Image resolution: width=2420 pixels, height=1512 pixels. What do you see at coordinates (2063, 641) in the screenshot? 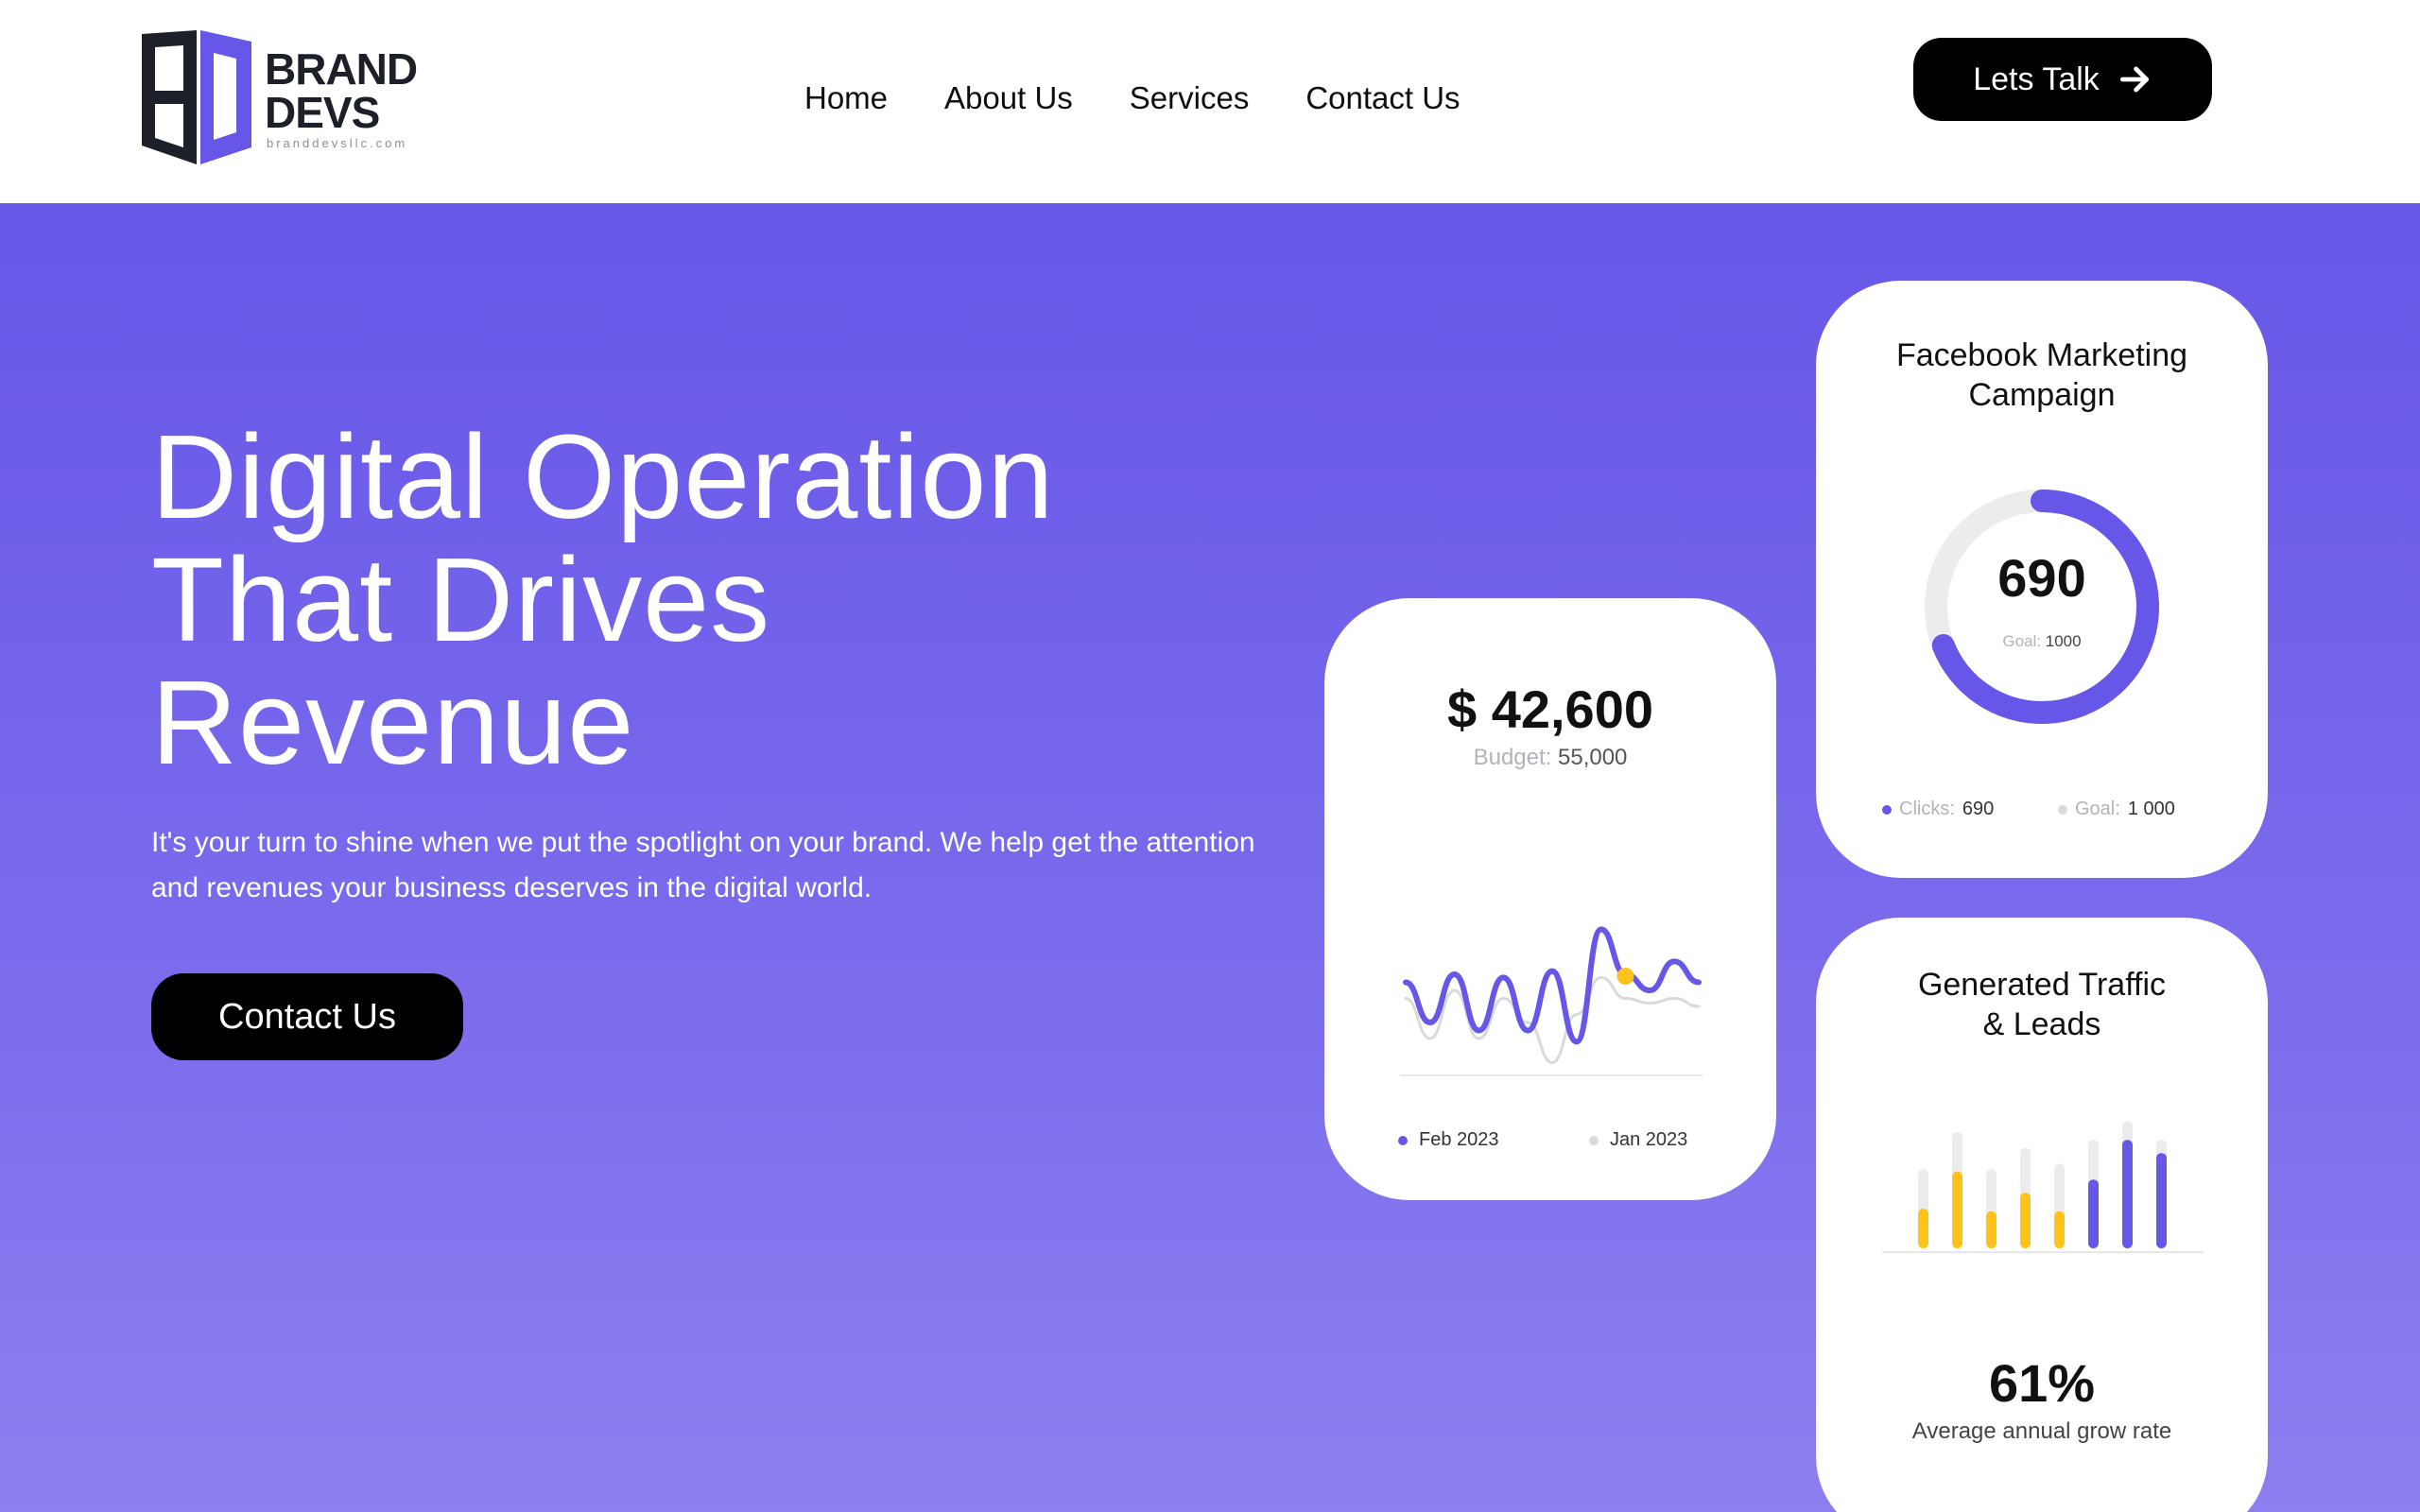
I see `fb-goal-value: 1000` at bounding box center [2063, 641].